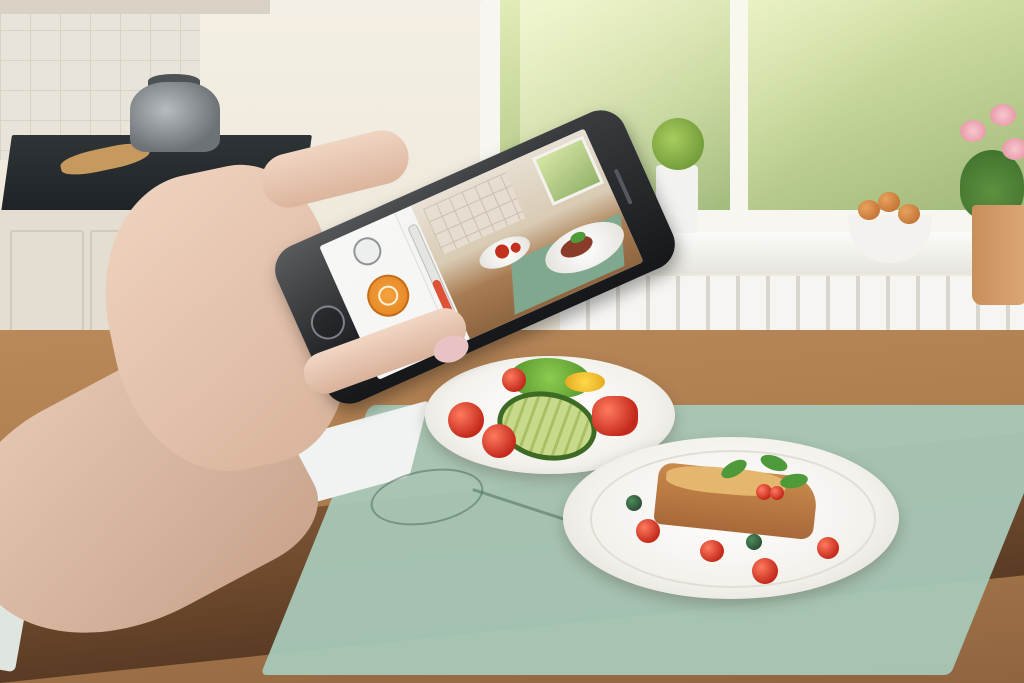 The image size is (1024, 683). Describe the element at coordinates (998, 255) in the screenshot. I see `flower-pot` at that location.